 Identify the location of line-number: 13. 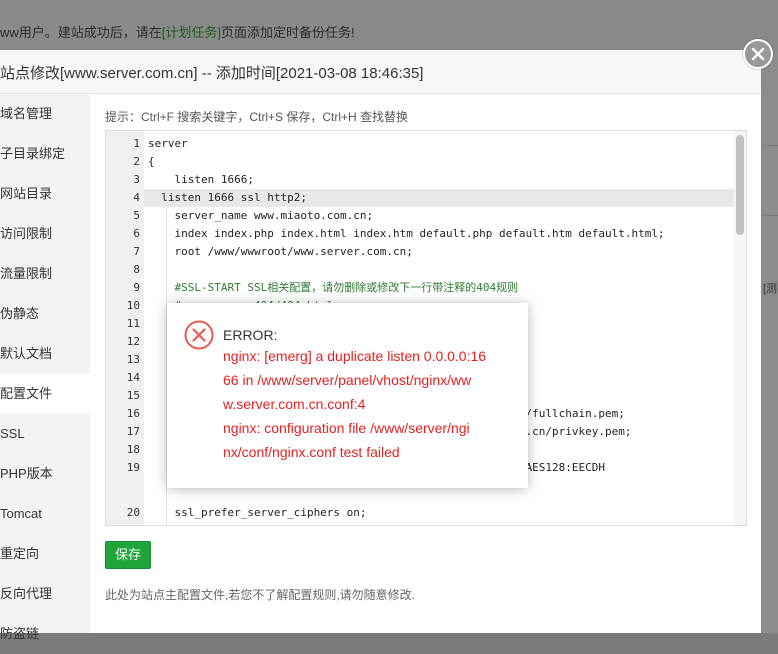
(133, 359).